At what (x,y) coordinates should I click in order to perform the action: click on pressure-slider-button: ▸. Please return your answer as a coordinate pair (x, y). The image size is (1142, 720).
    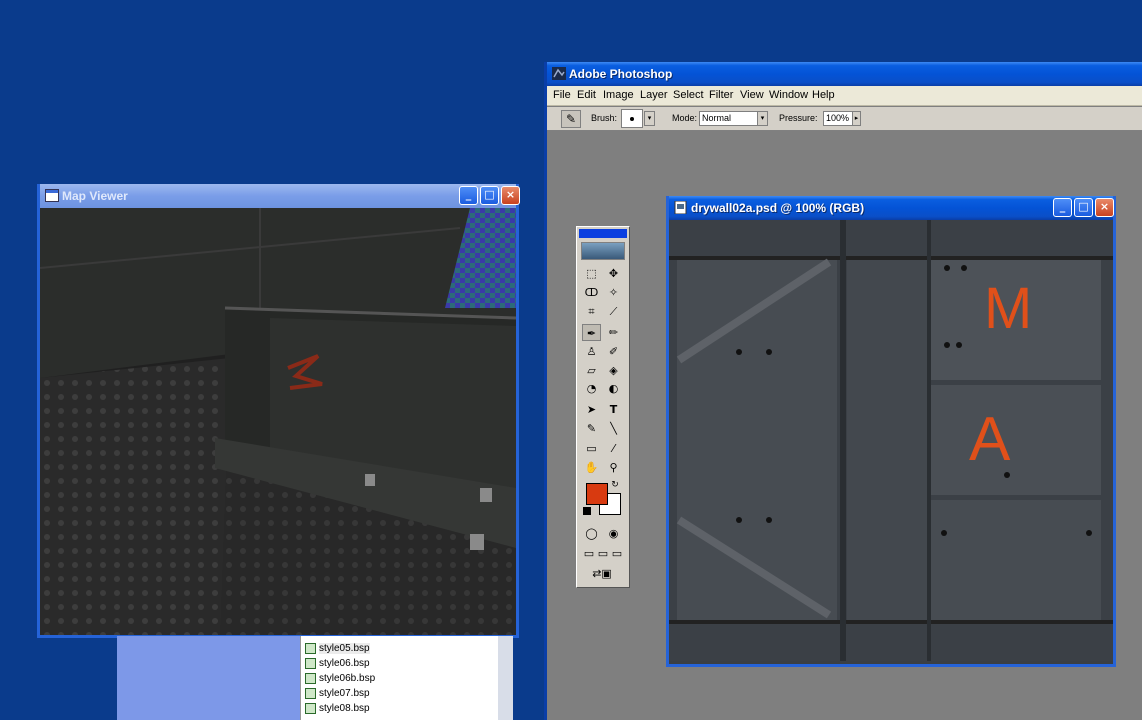
    Looking at the image, I should click on (856, 118).